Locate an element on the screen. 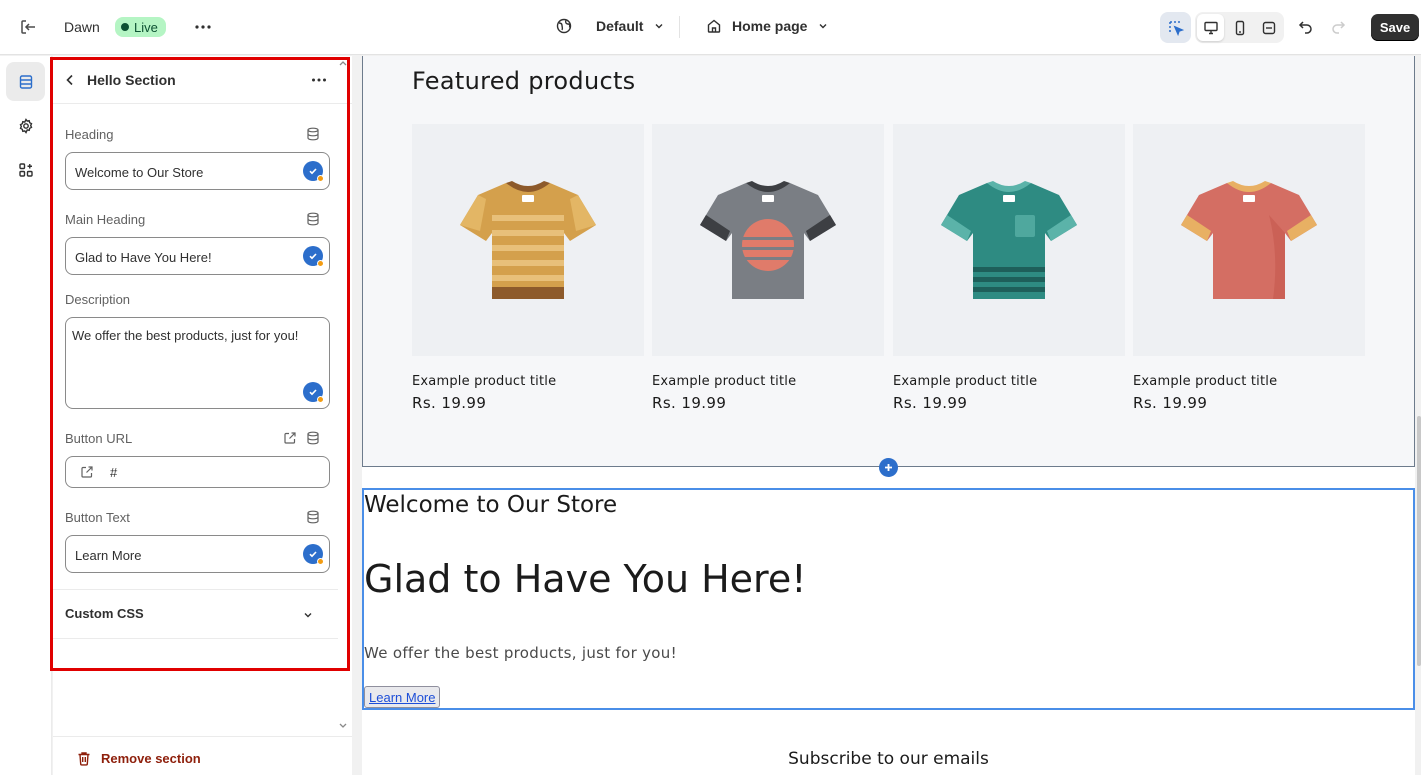 The height and width of the screenshot is (775, 1421). description-label: Description is located at coordinates (98, 299).